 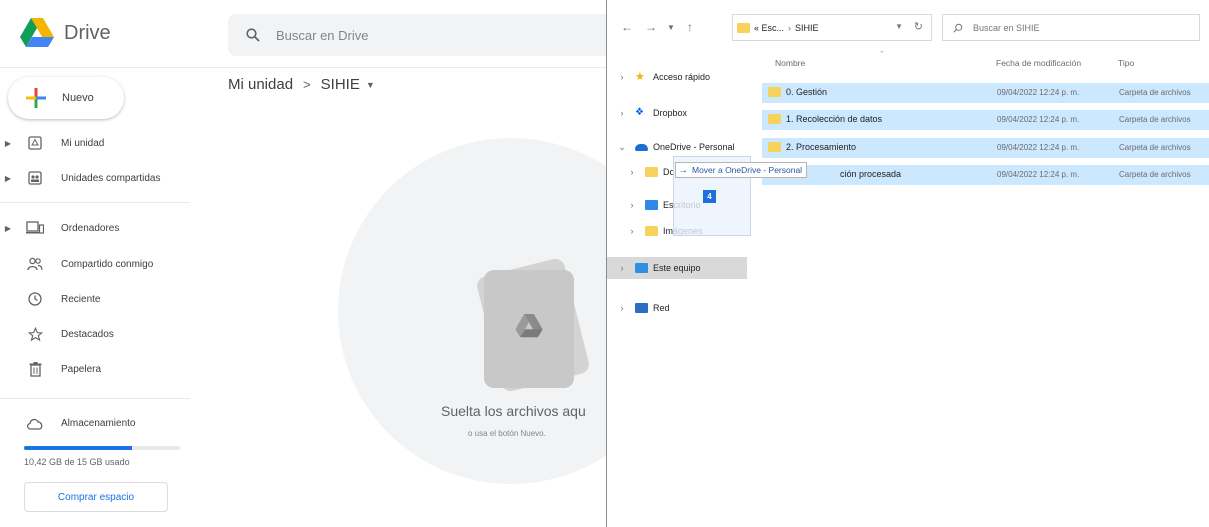 I want to click on tree-item-label: OneDrive - Personal, so click(x=694, y=147).